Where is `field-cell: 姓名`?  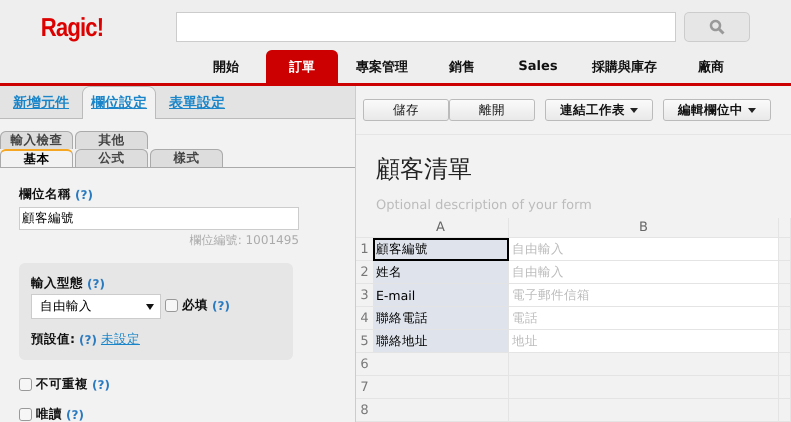
field-cell: 姓名 is located at coordinates (441, 272).